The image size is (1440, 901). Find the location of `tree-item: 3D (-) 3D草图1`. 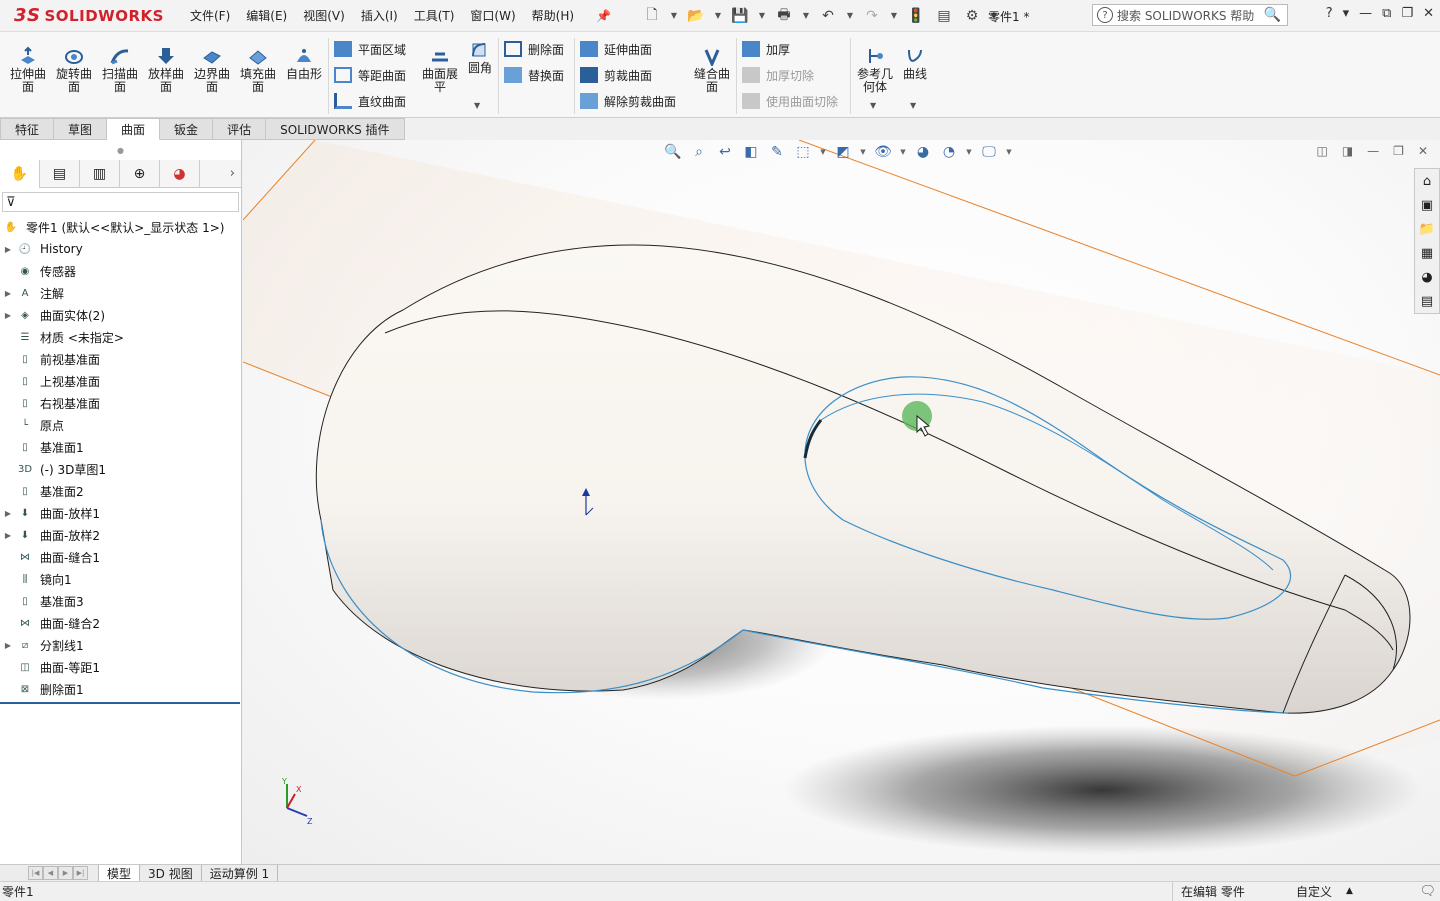

tree-item: 3D (-) 3D草图1 is located at coordinates (120, 469).